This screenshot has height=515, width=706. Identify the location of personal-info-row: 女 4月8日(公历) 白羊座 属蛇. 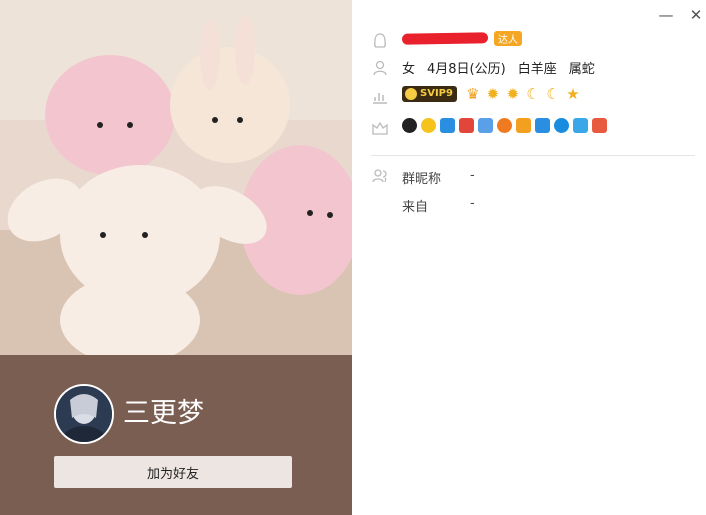
(529, 68).